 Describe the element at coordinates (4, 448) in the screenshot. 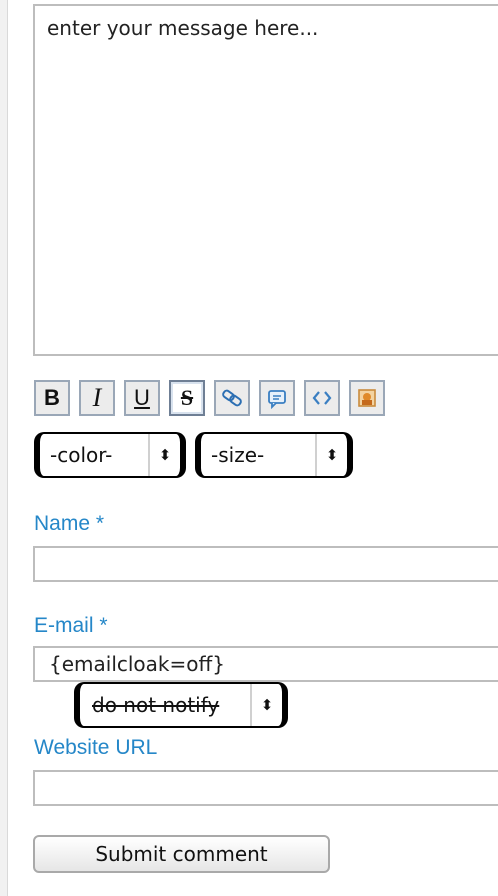

I see `left-border` at that location.